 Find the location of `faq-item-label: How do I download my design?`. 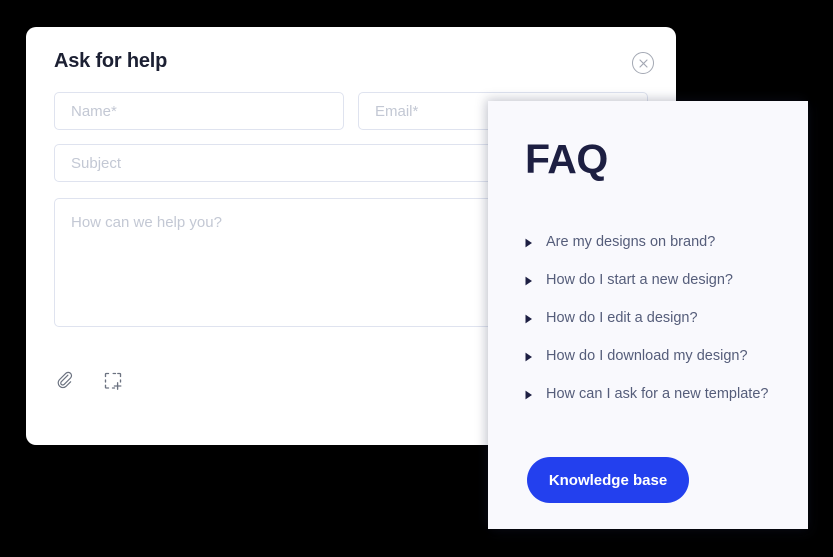

faq-item-label: How do I download my design? is located at coordinates (647, 355).